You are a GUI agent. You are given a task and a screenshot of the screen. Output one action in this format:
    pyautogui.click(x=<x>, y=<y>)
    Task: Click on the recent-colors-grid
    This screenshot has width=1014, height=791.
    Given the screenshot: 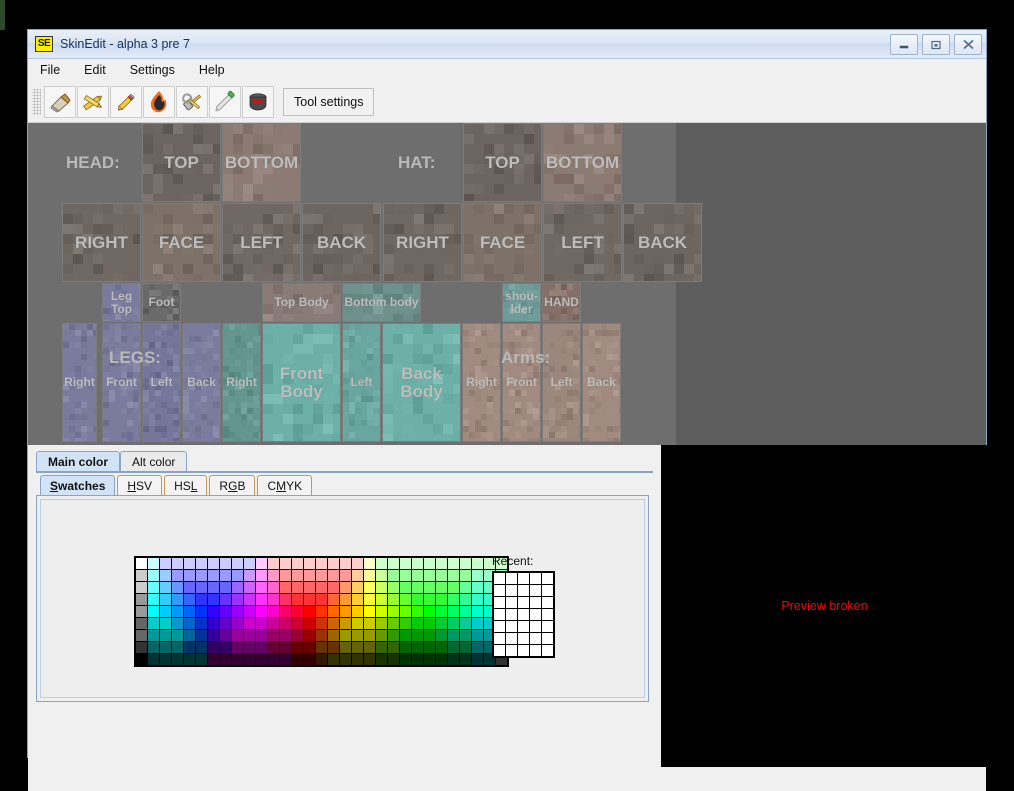 What is the action you would take?
    pyautogui.click(x=523, y=614)
    